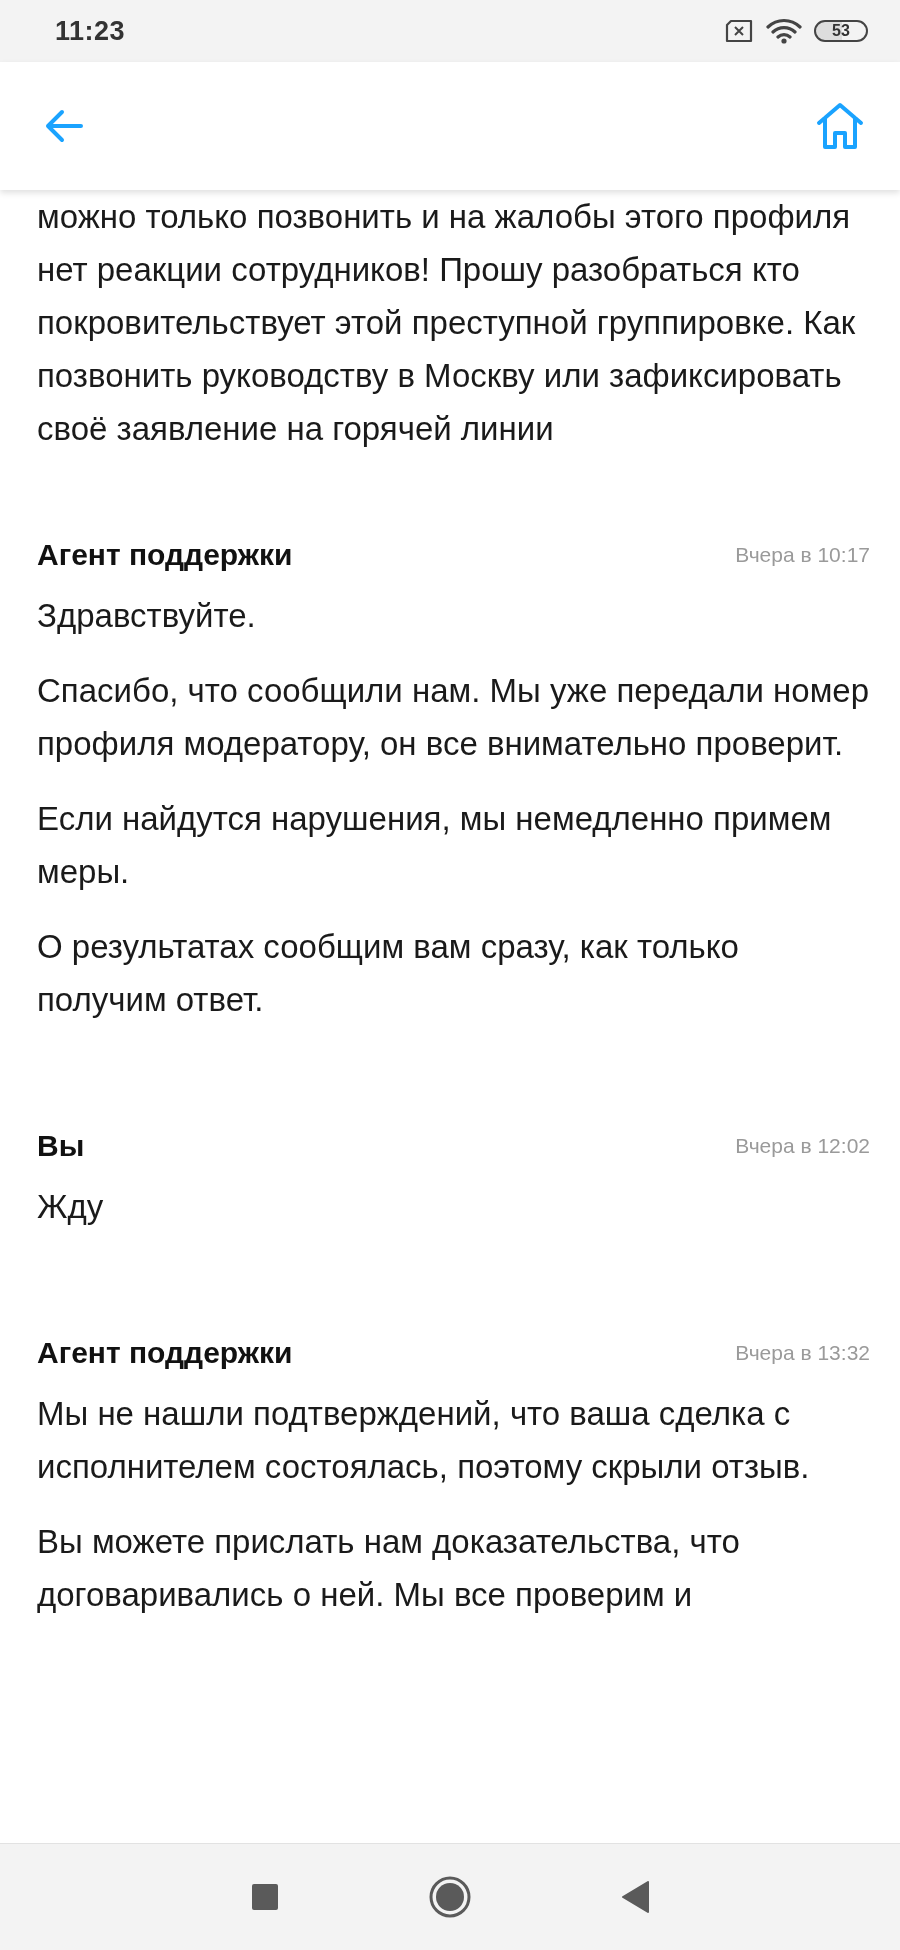 This screenshot has width=900, height=1950. Describe the element at coordinates (450, 1897) in the screenshot. I see `home-button` at that location.